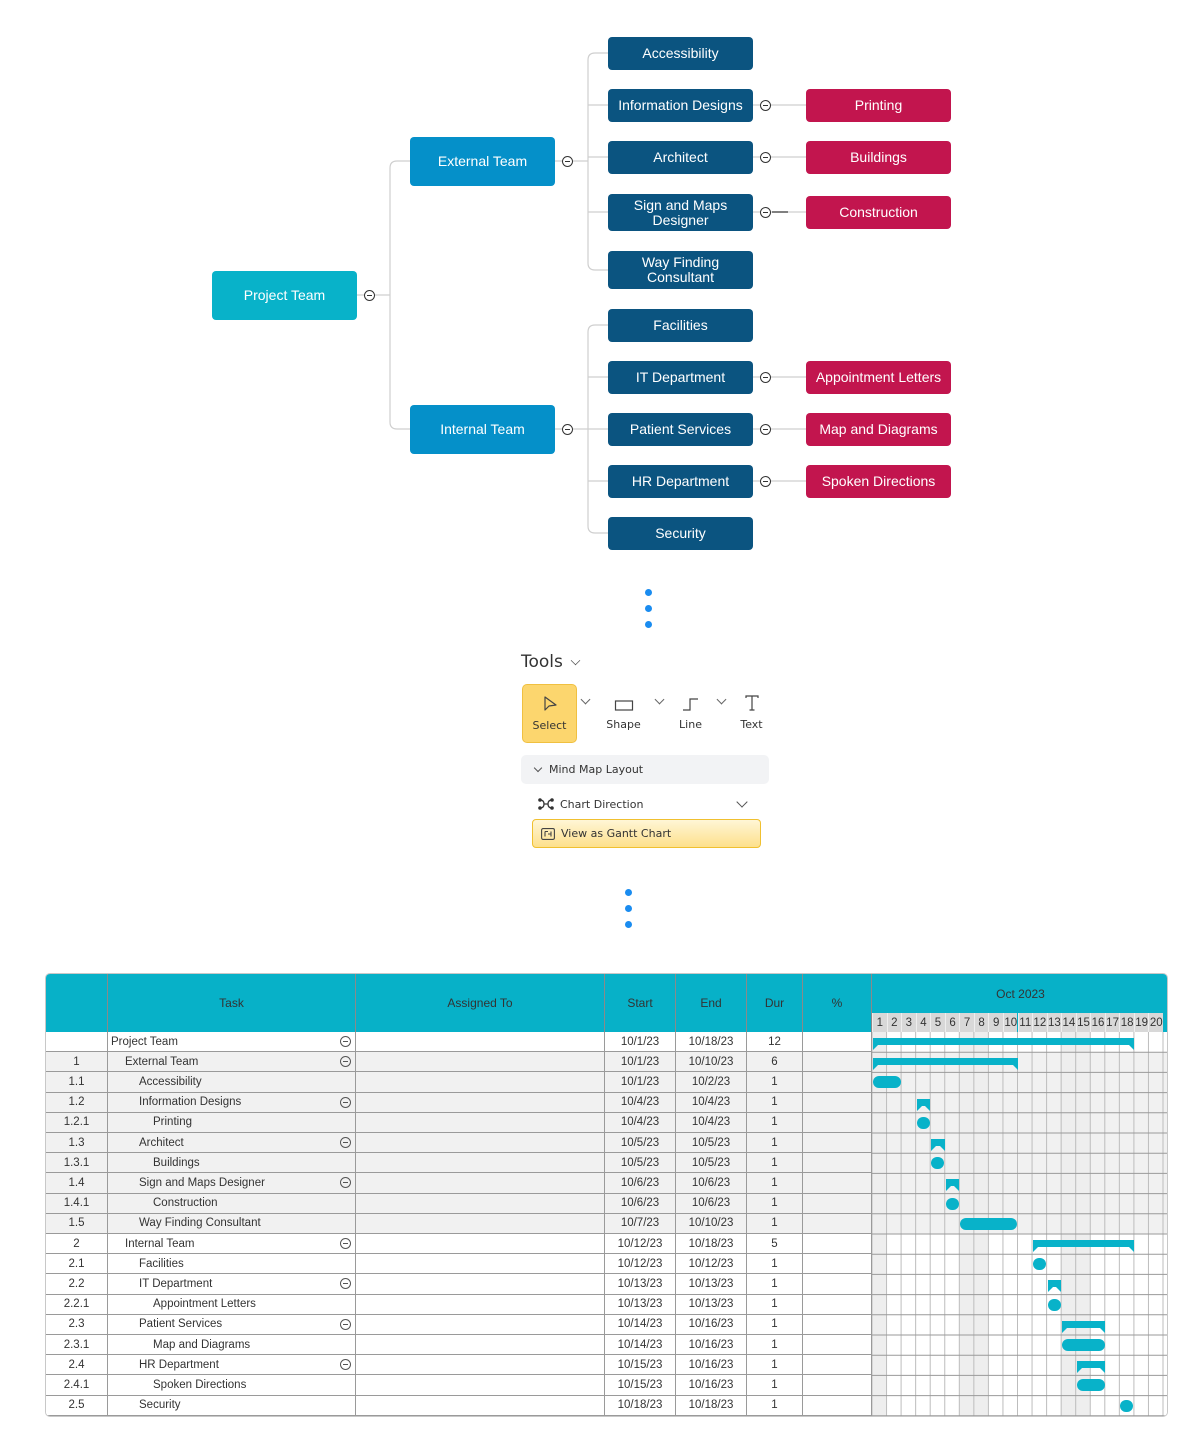 The height and width of the screenshot is (1451, 1200). I want to click on column-header-percent: %, so click(837, 1003).